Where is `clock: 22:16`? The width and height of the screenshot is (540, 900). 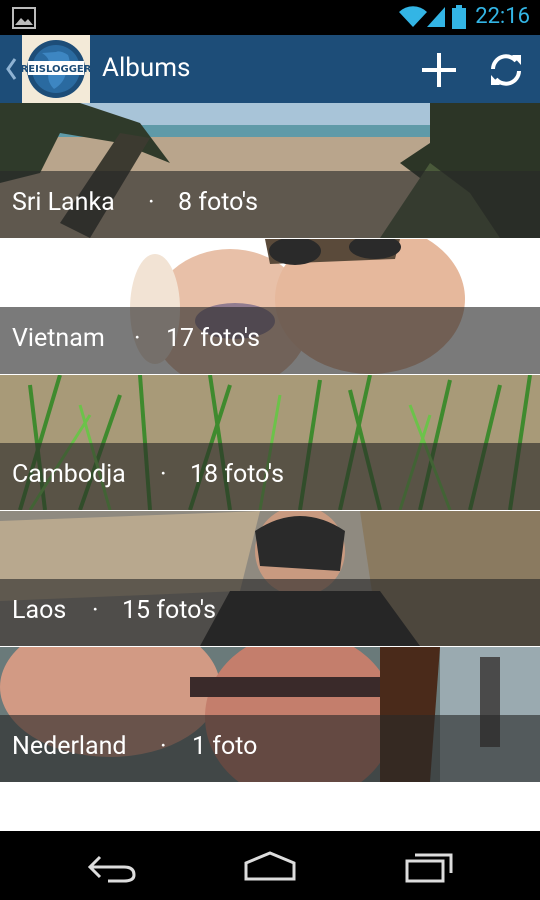
clock: 22:16 is located at coordinates (502, 16).